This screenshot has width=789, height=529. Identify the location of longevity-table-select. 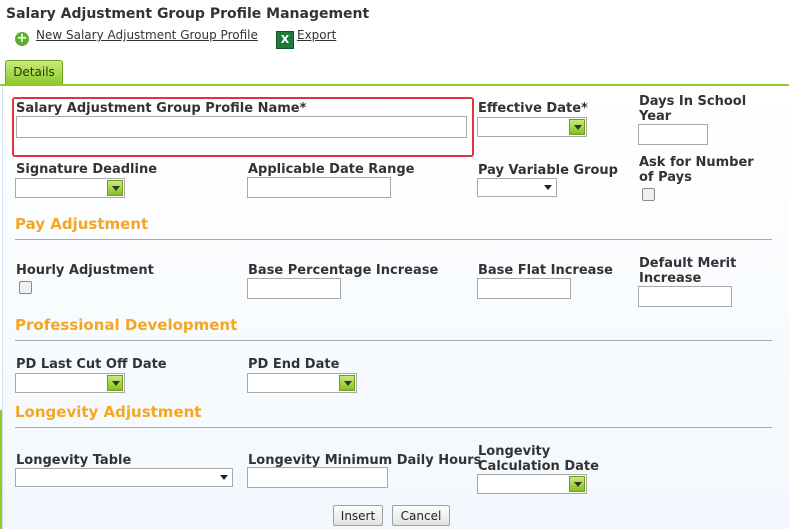
(124, 477).